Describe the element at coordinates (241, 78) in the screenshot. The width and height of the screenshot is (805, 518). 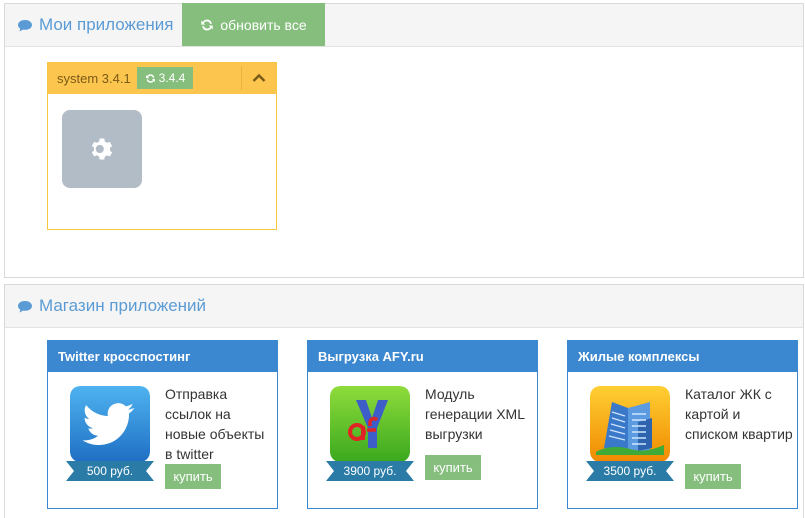
I see `header-divider` at that location.